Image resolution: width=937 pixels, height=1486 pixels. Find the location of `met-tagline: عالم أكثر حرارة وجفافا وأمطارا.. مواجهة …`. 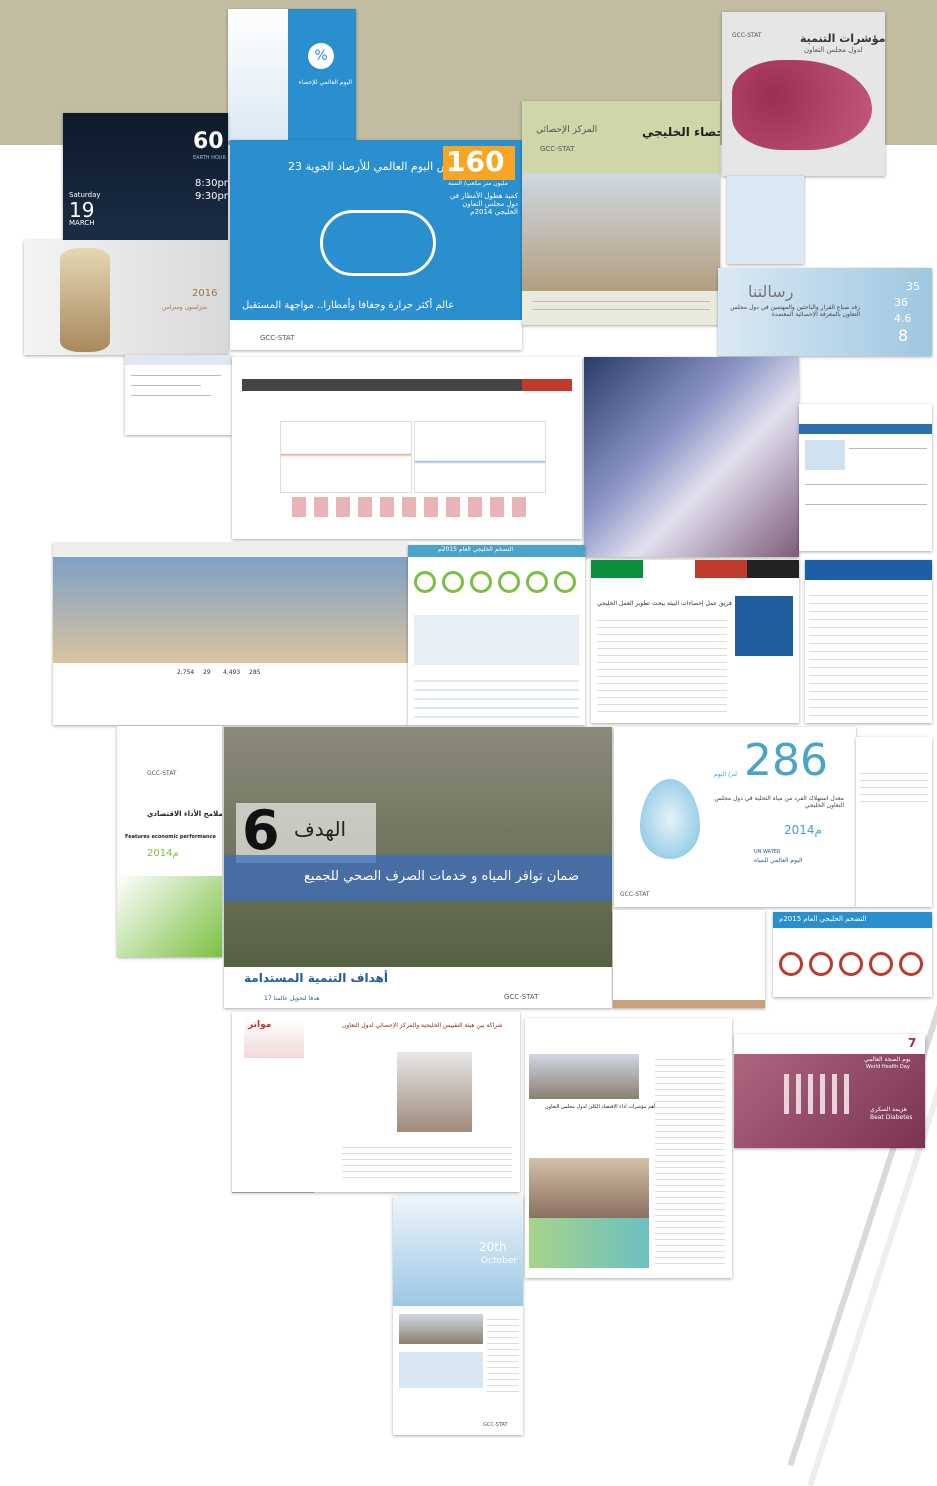

met-tagline: عالم أكثر حرارة وجفافا وأمطارا.. مواجهة … is located at coordinates (348, 305).